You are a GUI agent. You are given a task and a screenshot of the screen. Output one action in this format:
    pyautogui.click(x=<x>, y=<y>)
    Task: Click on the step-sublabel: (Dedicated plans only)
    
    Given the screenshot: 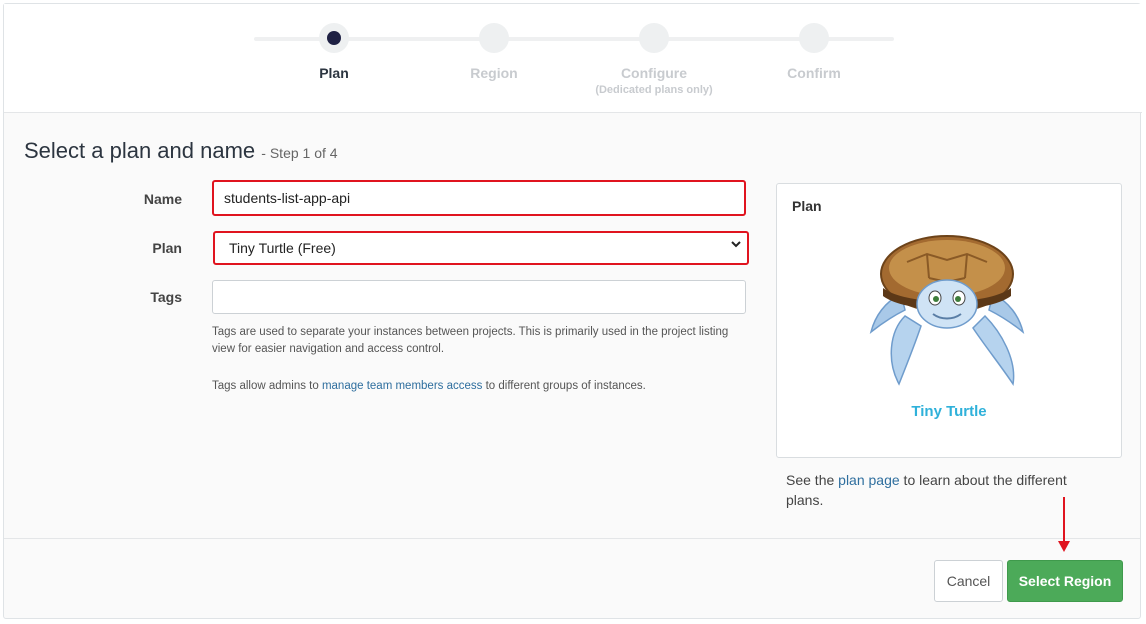 What is the action you would take?
    pyautogui.click(x=654, y=90)
    